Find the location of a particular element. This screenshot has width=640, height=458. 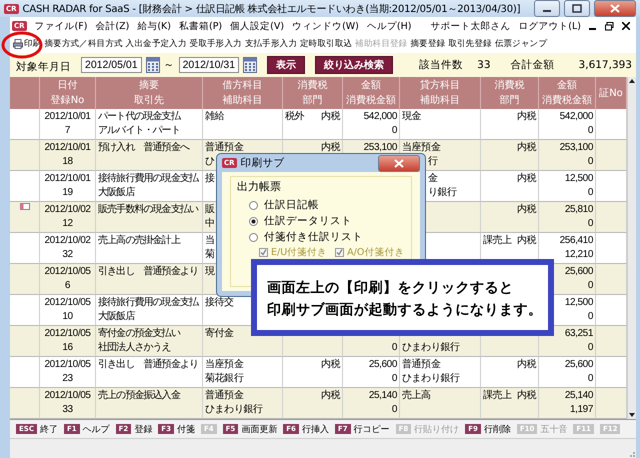

sub-account-text: 菊 is located at coordinates (210, 255).